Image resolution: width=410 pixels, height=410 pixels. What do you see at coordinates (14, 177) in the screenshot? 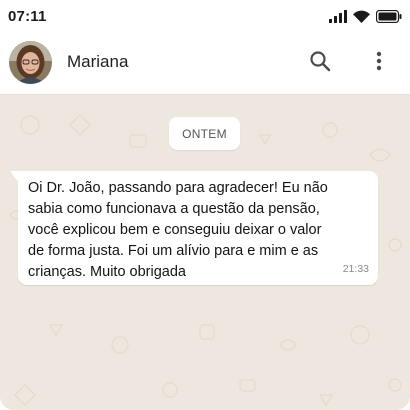
I see `bubble-tail` at bounding box center [14, 177].